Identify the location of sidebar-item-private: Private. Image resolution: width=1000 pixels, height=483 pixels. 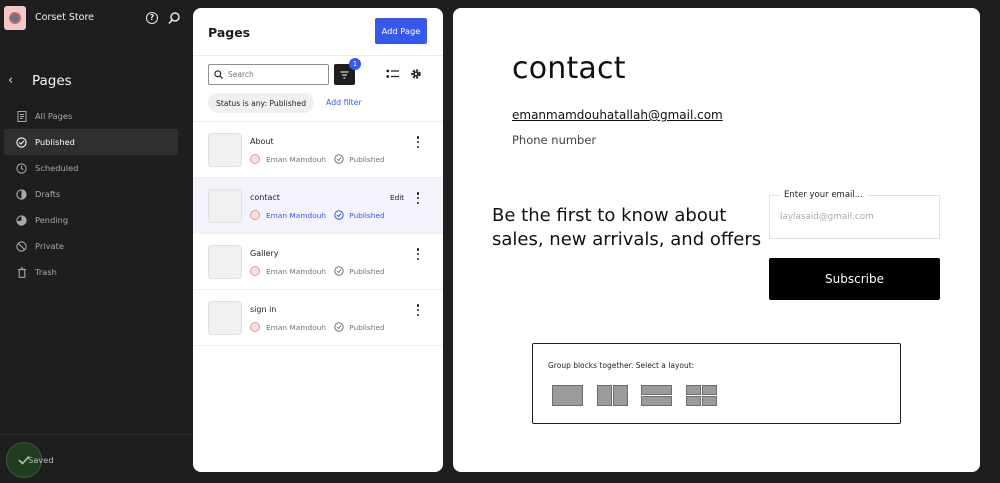
(91, 246).